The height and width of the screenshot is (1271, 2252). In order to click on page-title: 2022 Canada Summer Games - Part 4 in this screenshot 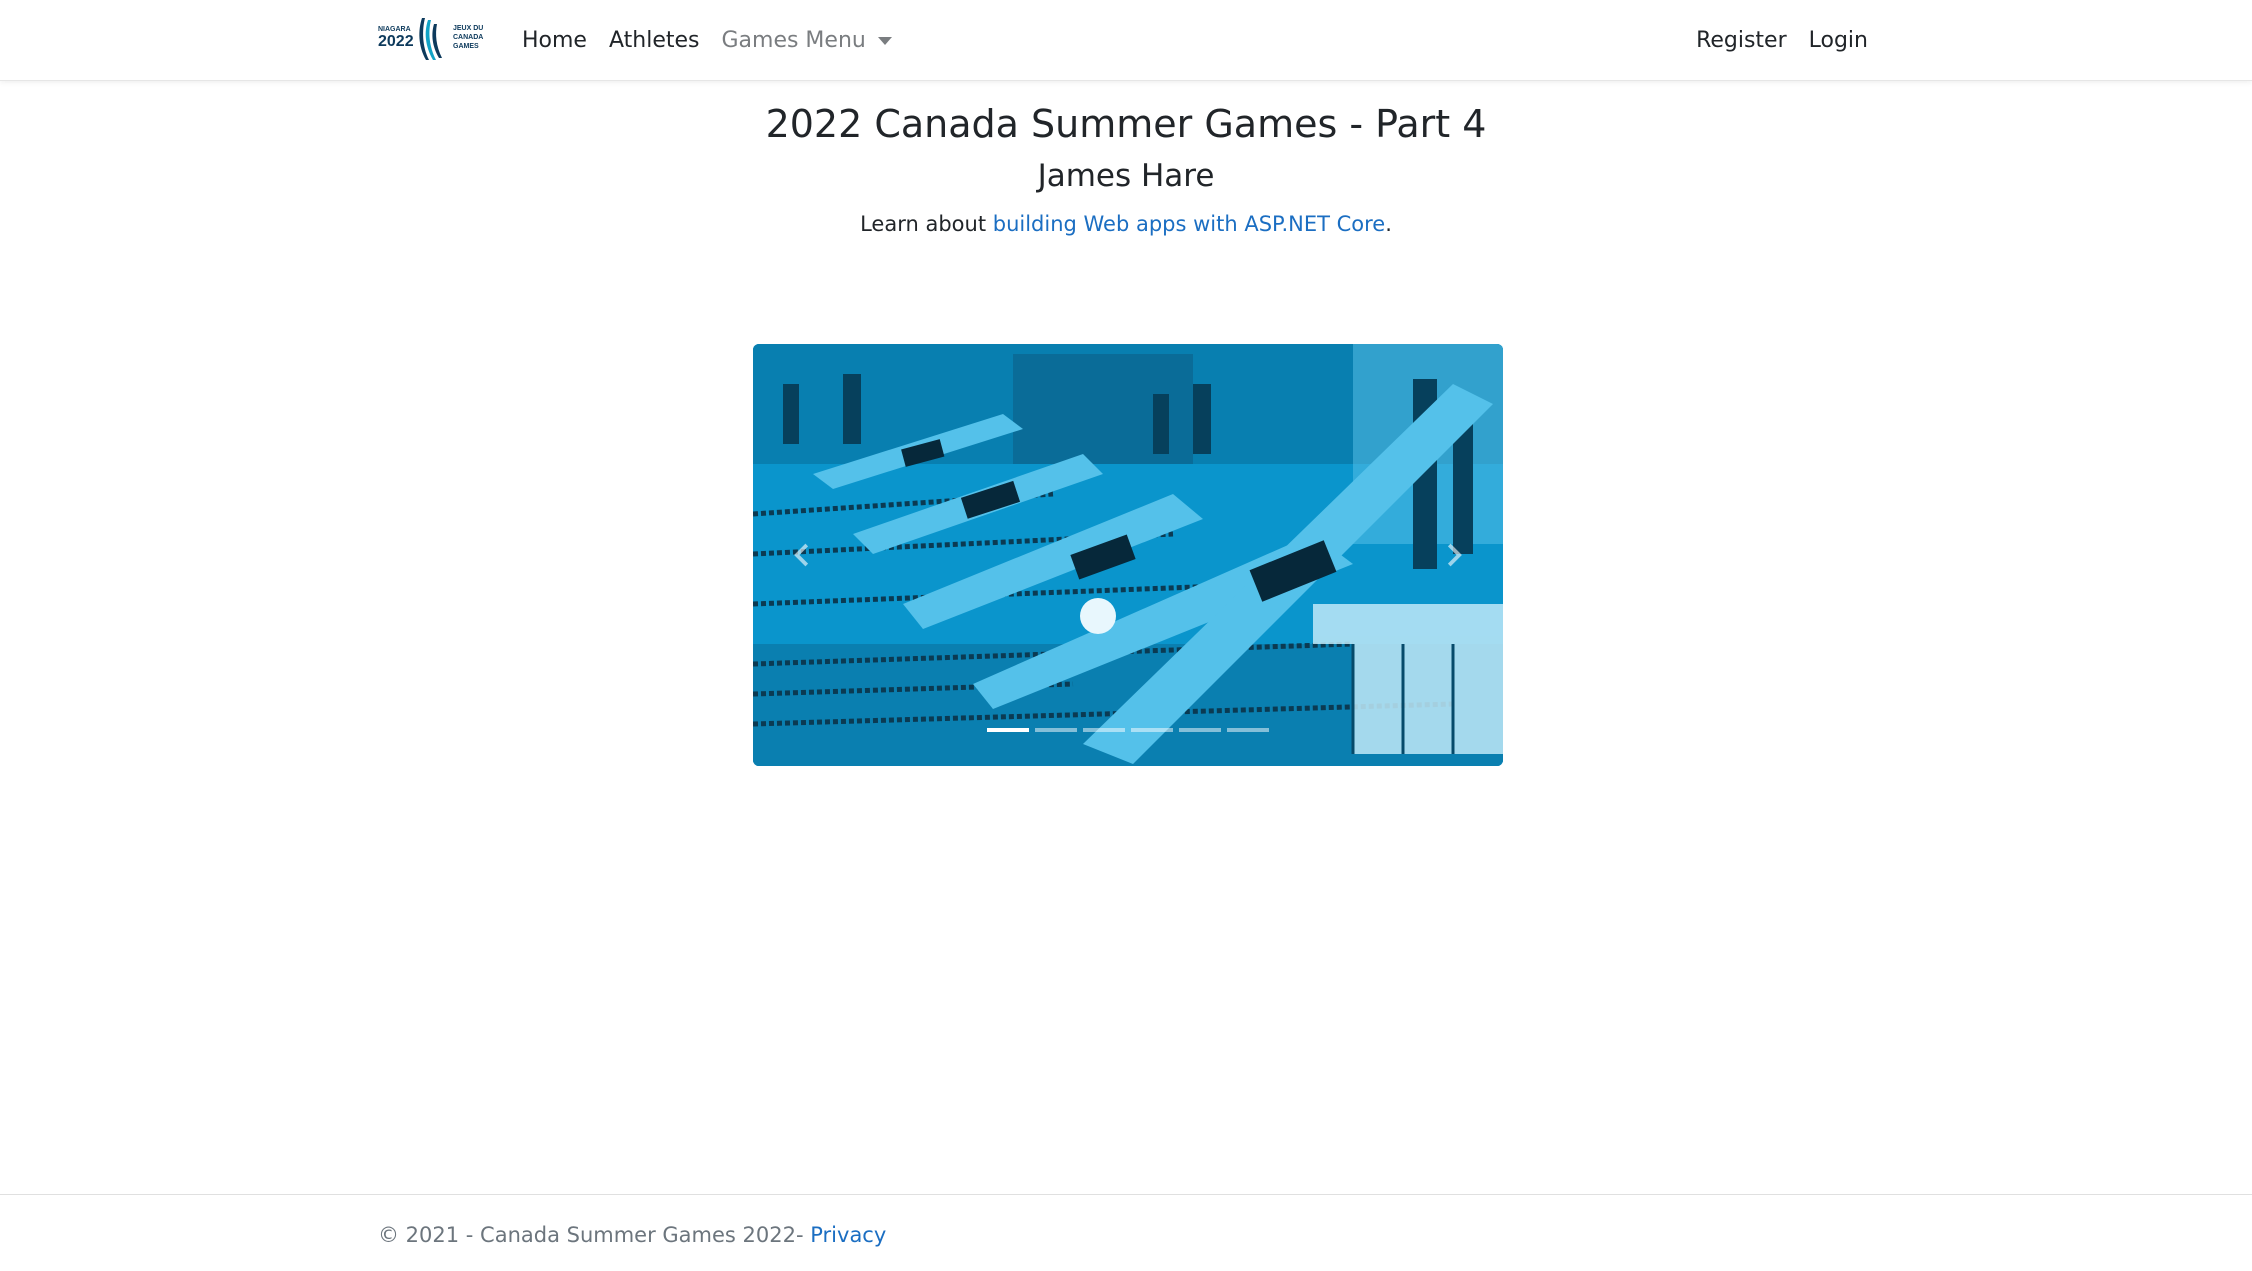, I will do `click(1126, 124)`.